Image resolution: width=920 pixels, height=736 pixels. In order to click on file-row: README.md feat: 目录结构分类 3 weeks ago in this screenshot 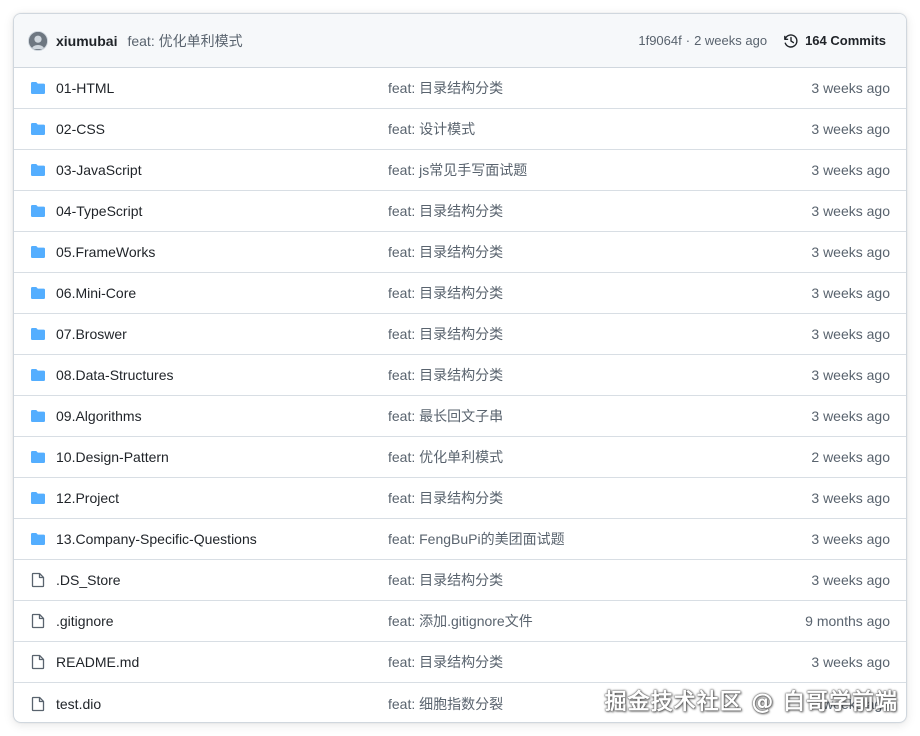, I will do `click(460, 662)`.